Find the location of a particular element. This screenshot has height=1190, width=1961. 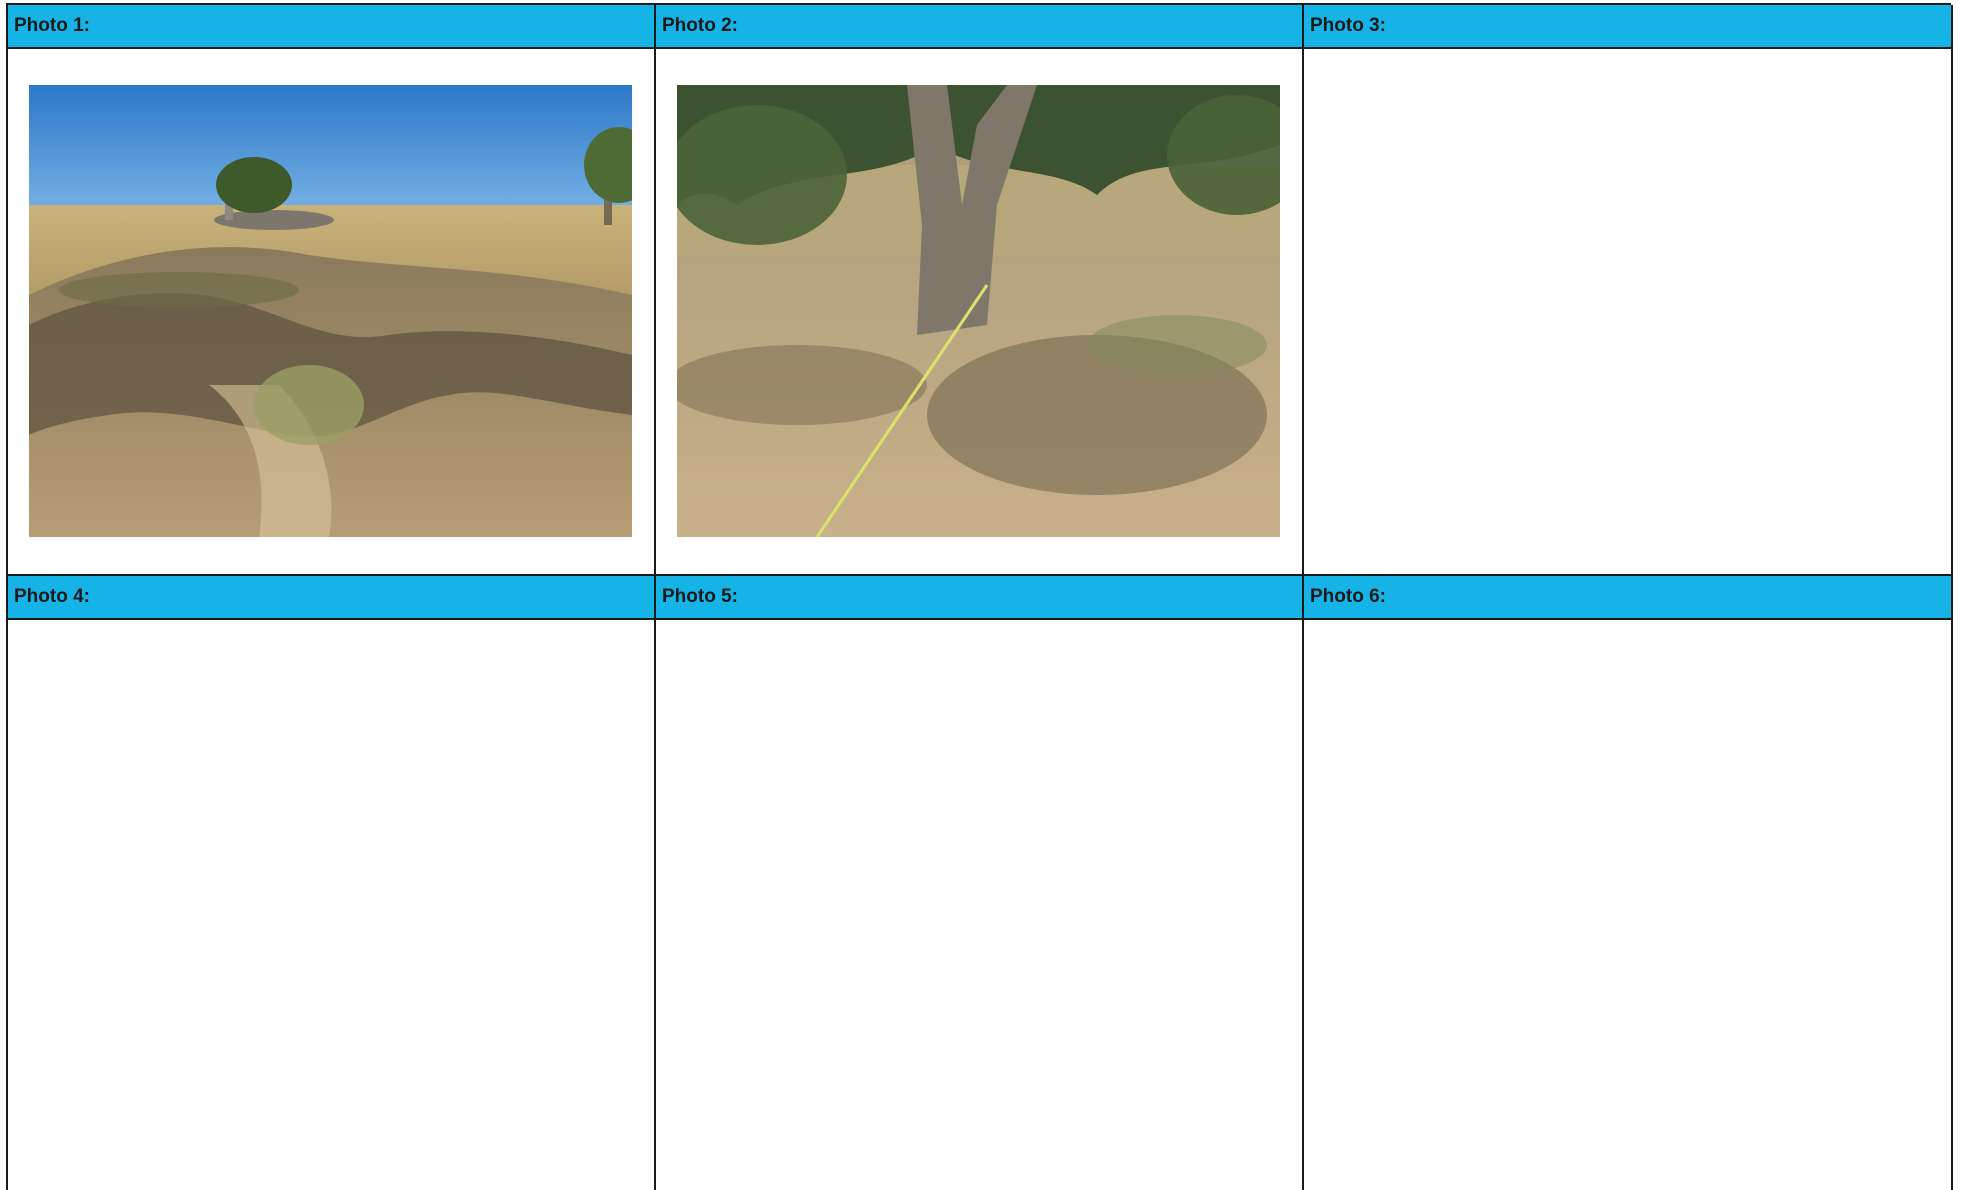

photo-1-cell is located at coordinates (332, 312).